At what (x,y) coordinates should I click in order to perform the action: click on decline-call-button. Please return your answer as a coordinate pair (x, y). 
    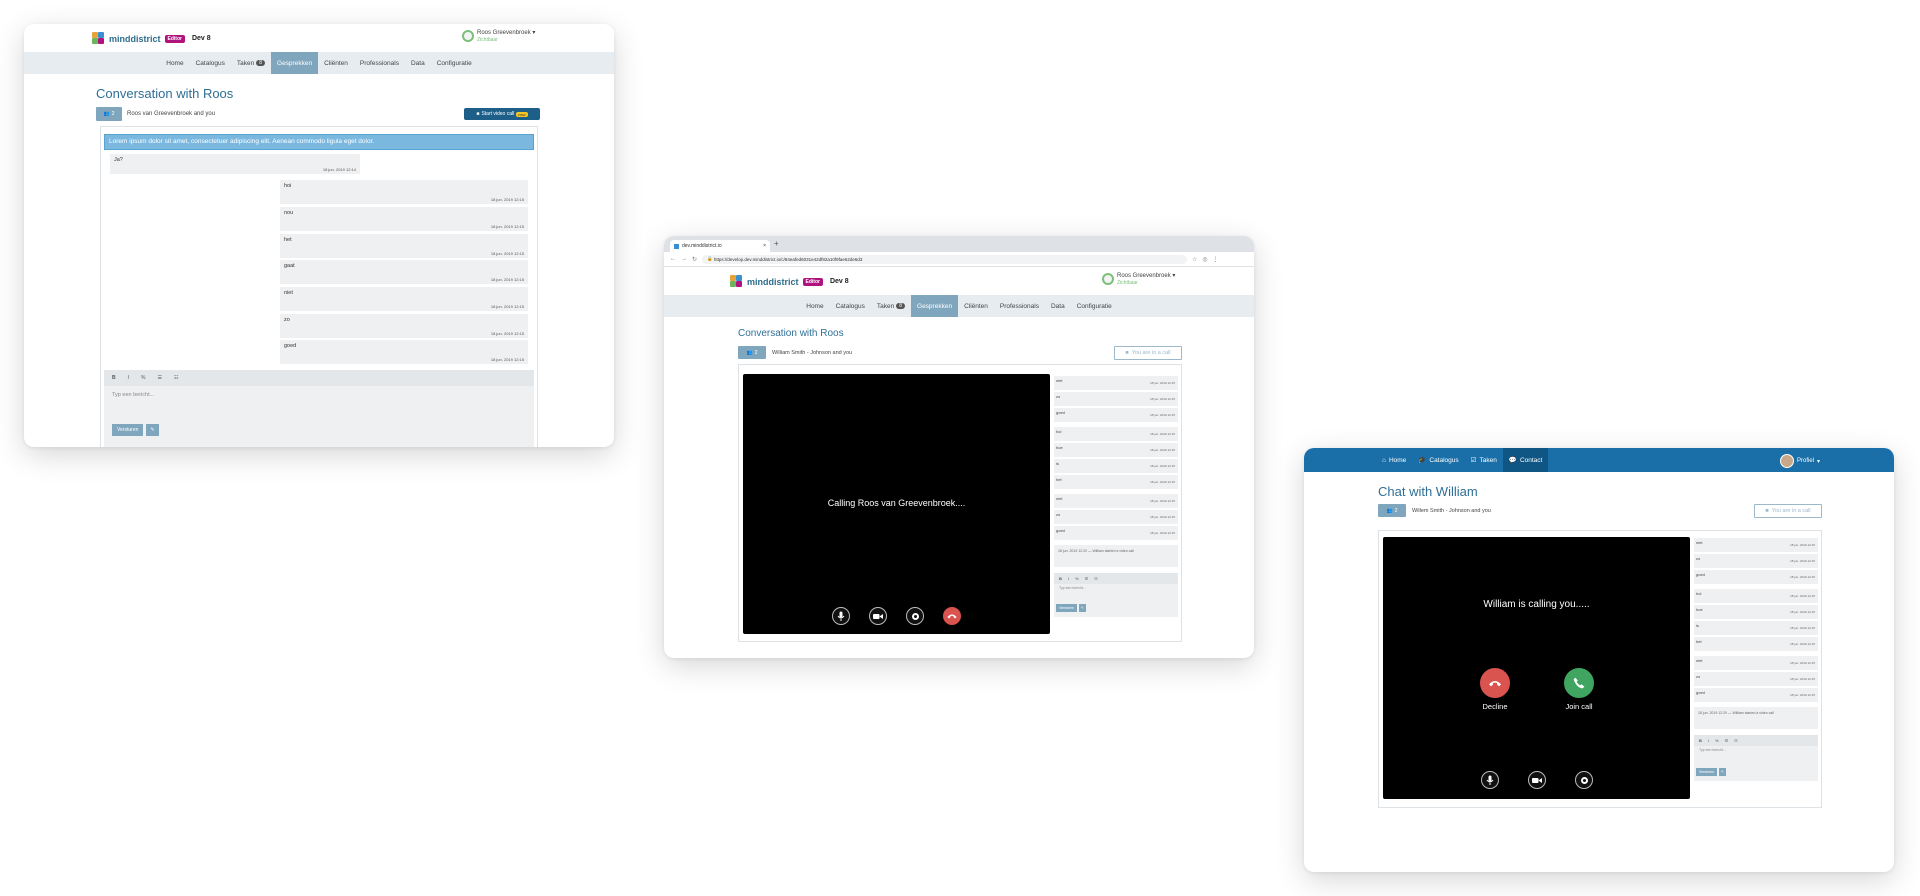
    Looking at the image, I should click on (1495, 683).